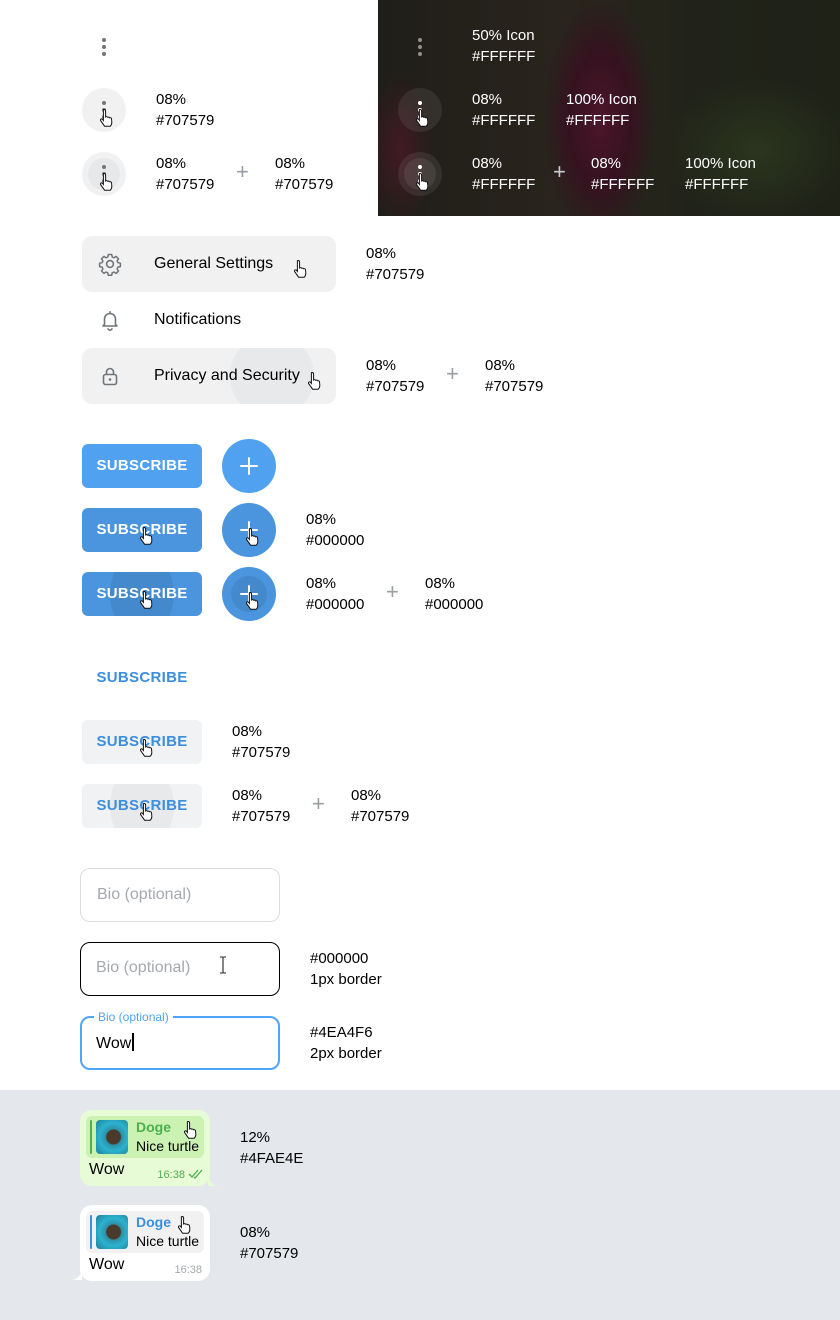  Describe the element at coordinates (335, 604) in the screenshot. I see `note-color: #000000` at that location.